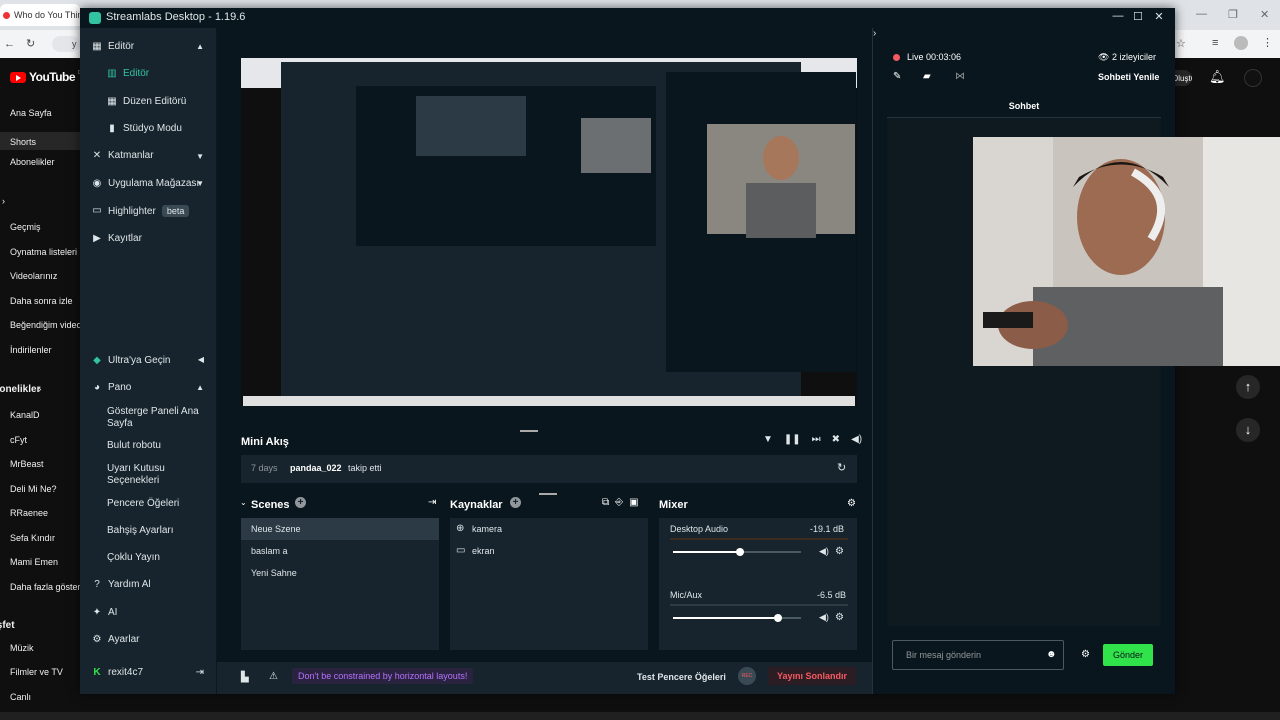 This screenshot has width=1280, height=720. Describe the element at coordinates (33, 276) in the screenshot. I see `yt-your-videos: Videolarınız` at that location.